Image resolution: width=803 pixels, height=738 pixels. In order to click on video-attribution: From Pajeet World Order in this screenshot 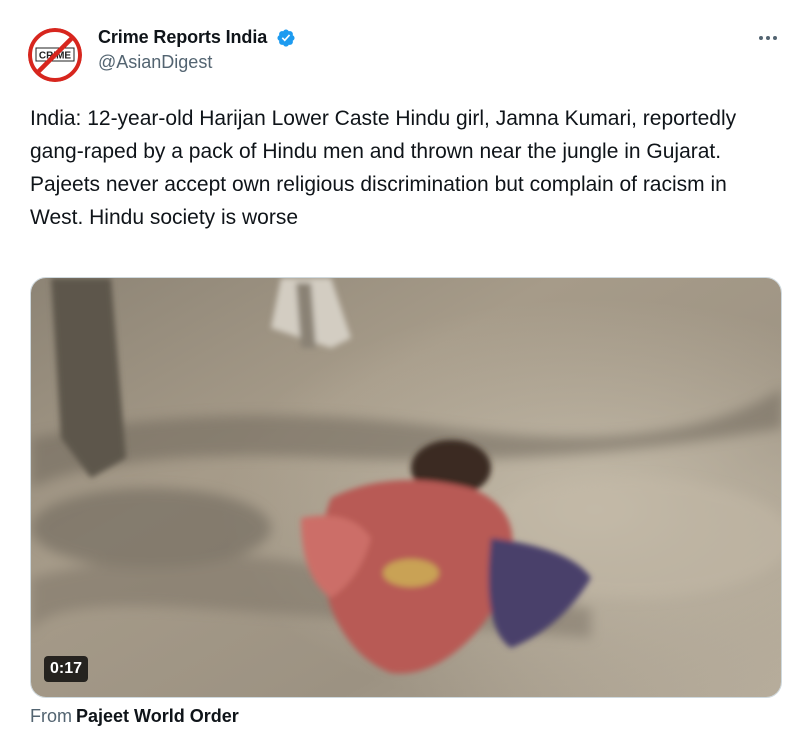, I will do `click(134, 716)`.